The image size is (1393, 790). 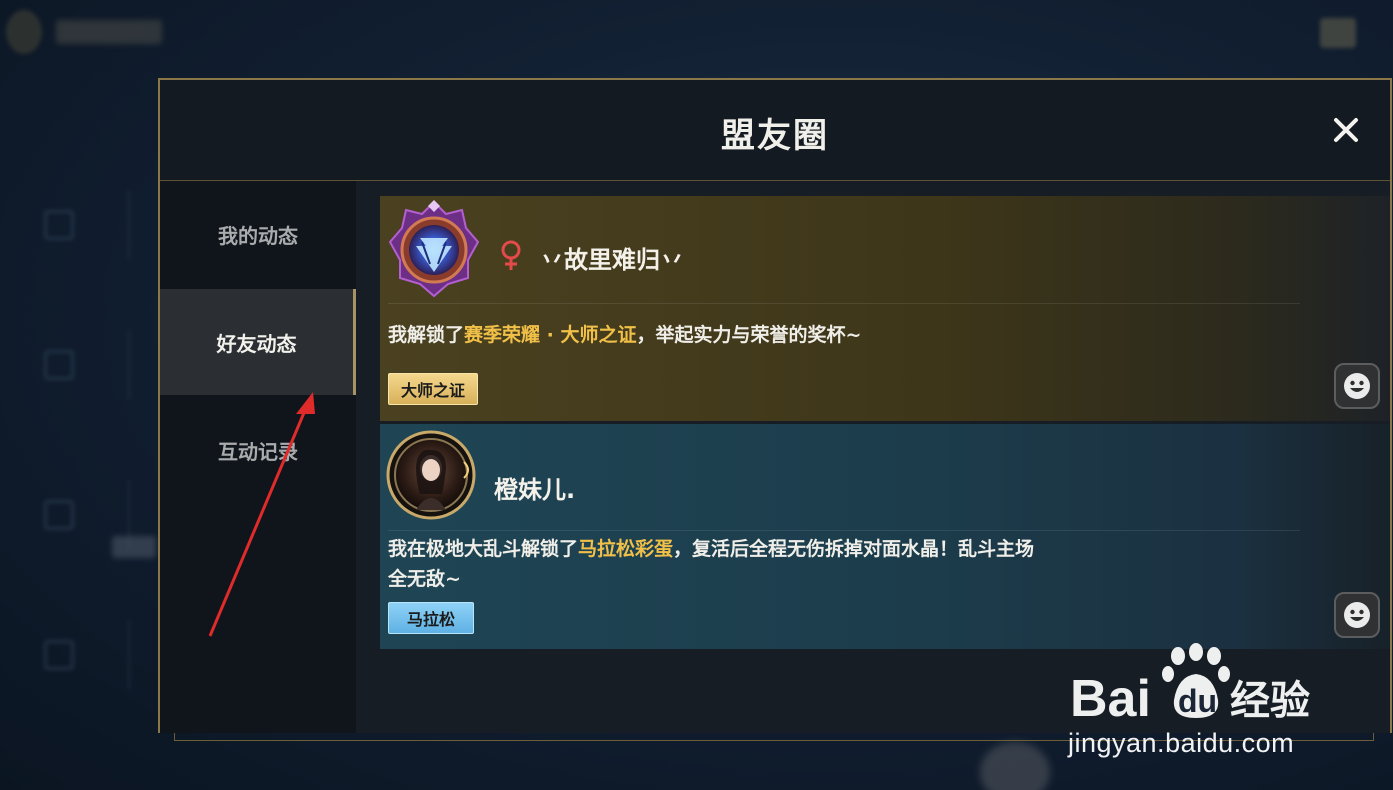 What do you see at coordinates (24, 32) in the screenshot?
I see `background-back-button` at bounding box center [24, 32].